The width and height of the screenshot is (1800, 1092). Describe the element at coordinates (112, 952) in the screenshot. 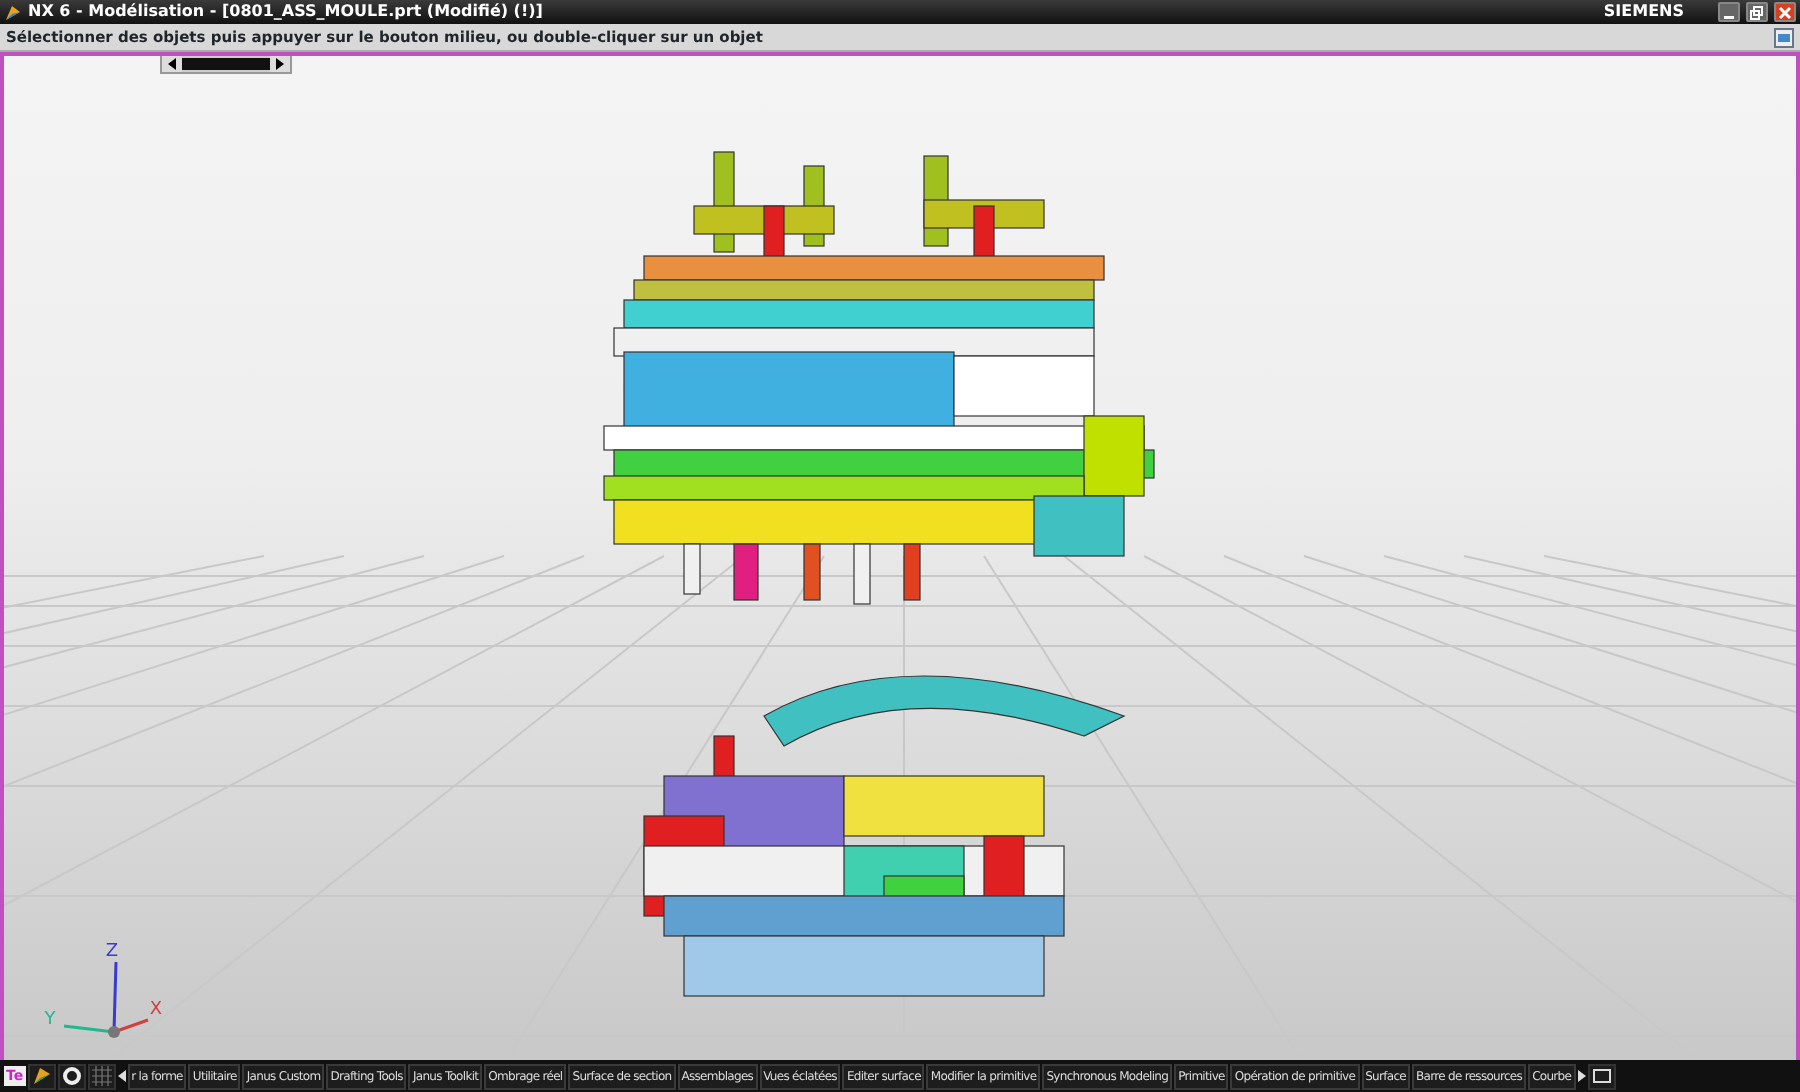

I see `axis-label: Z` at that location.